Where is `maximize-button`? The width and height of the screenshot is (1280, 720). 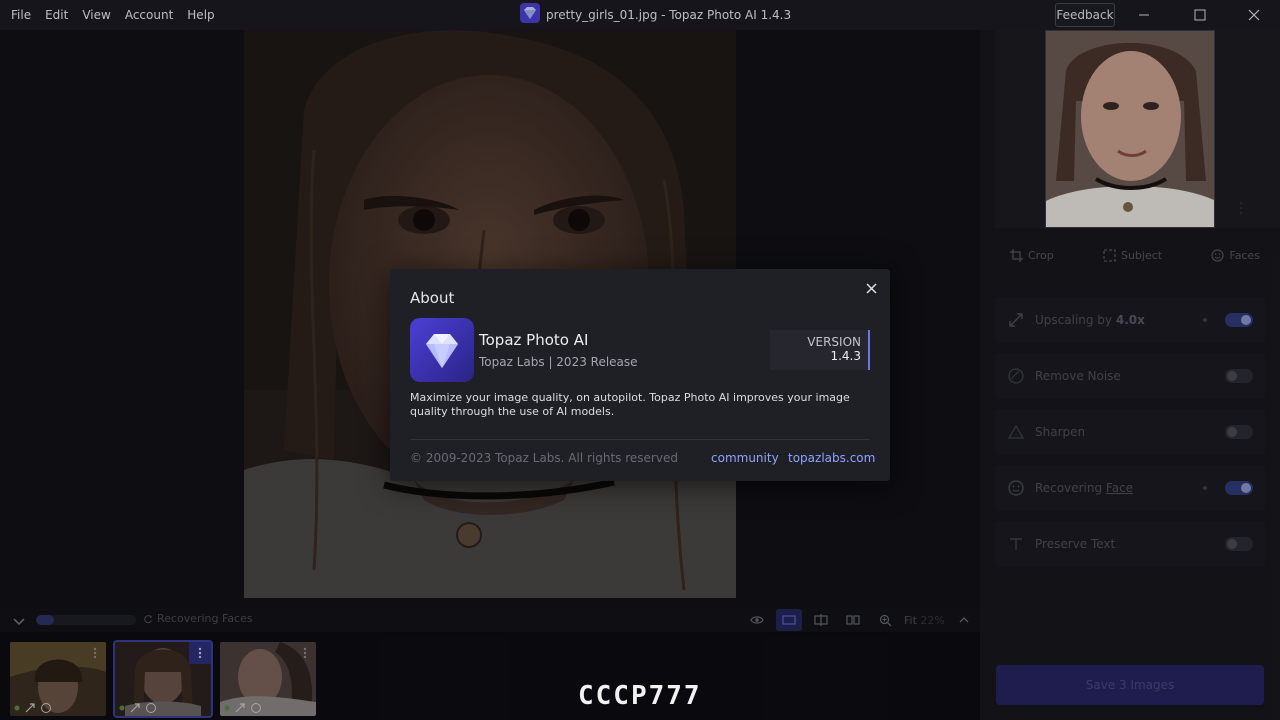 maximize-button is located at coordinates (1200, 15).